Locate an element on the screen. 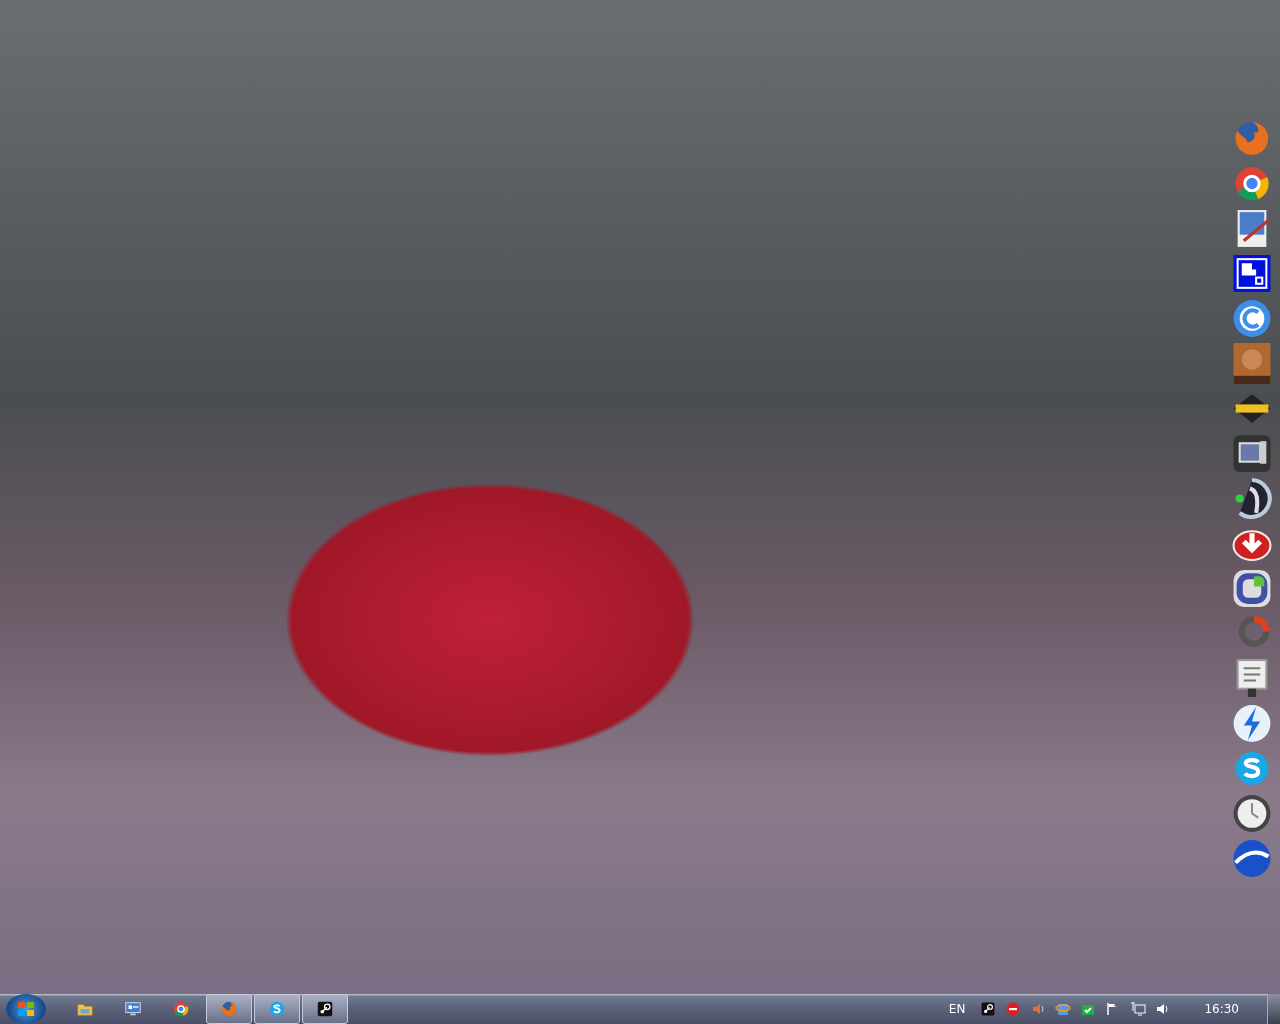  speaker-icon is located at coordinates (1038, 1009).